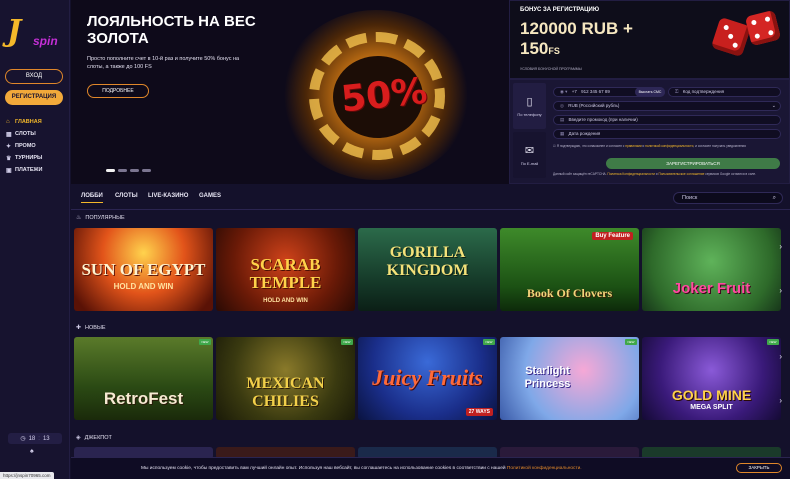 This screenshot has height=479, width=790. What do you see at coordinates (711, 407) in the screenshot?
I see `game-subtitle: MEGA SPLIT` at bounding box center [711, 407].